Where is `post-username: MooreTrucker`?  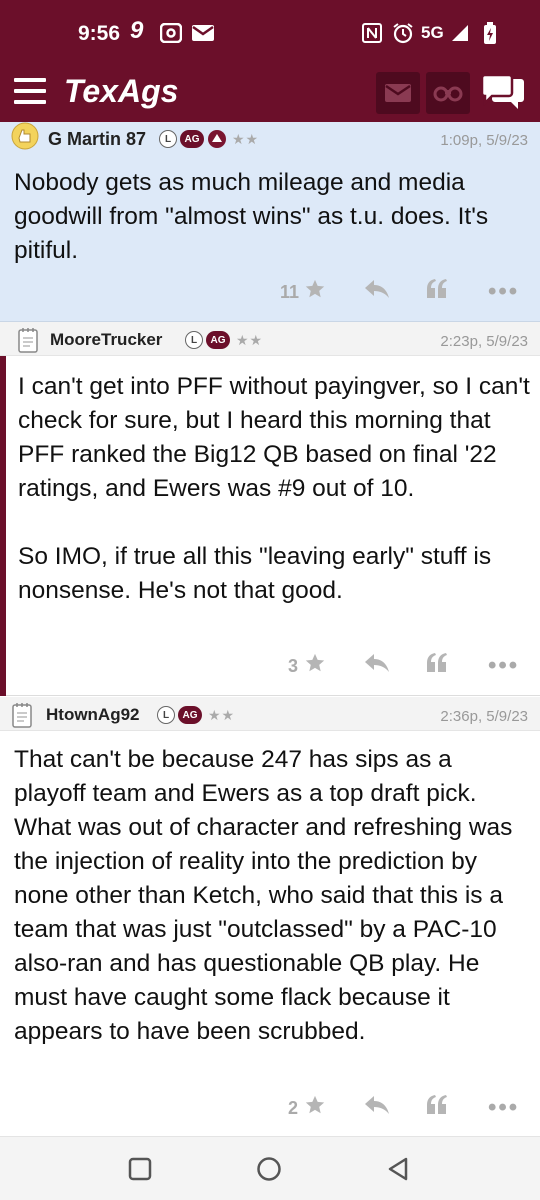
post-username: MooreTrucker is located at coordinates (106, 340).